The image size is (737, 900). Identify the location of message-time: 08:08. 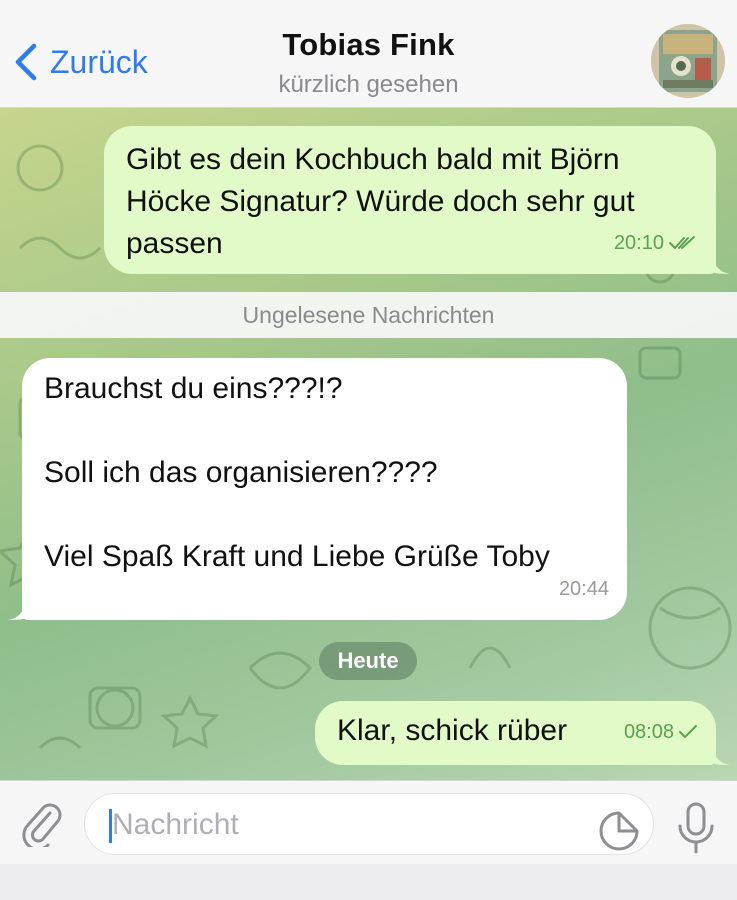
(648, 732).